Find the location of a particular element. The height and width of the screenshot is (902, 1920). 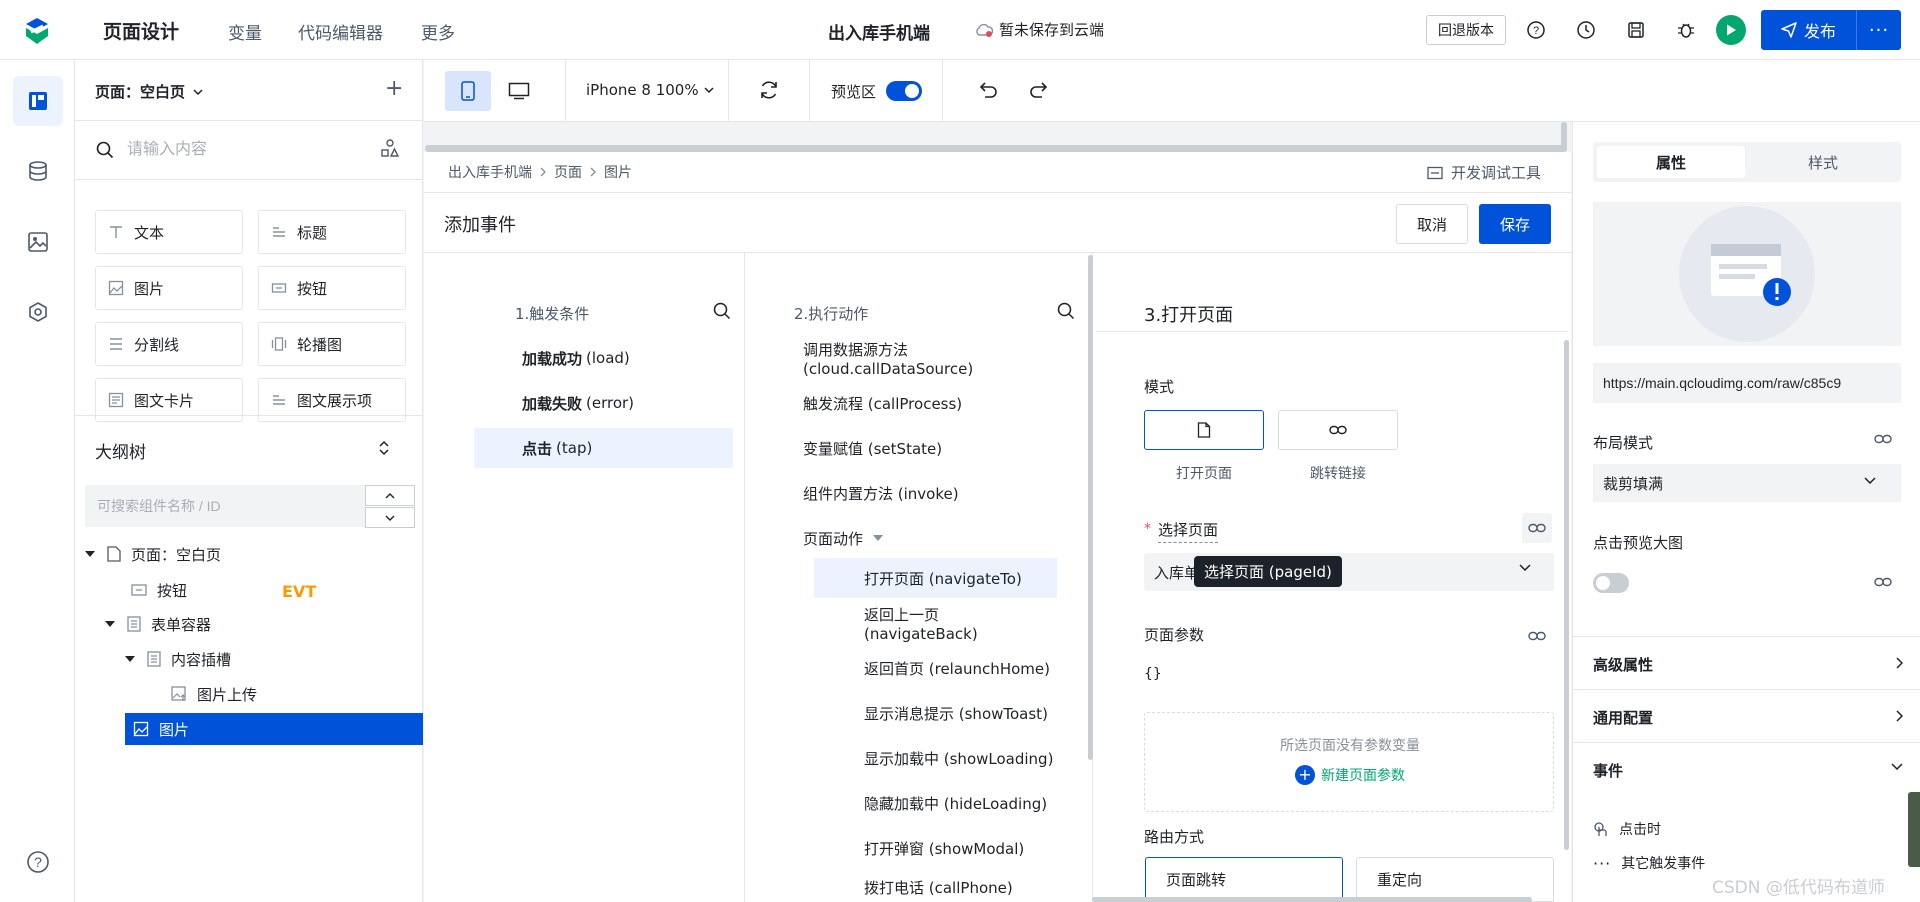

run-preview-button is located at coordinates (1731, 30).